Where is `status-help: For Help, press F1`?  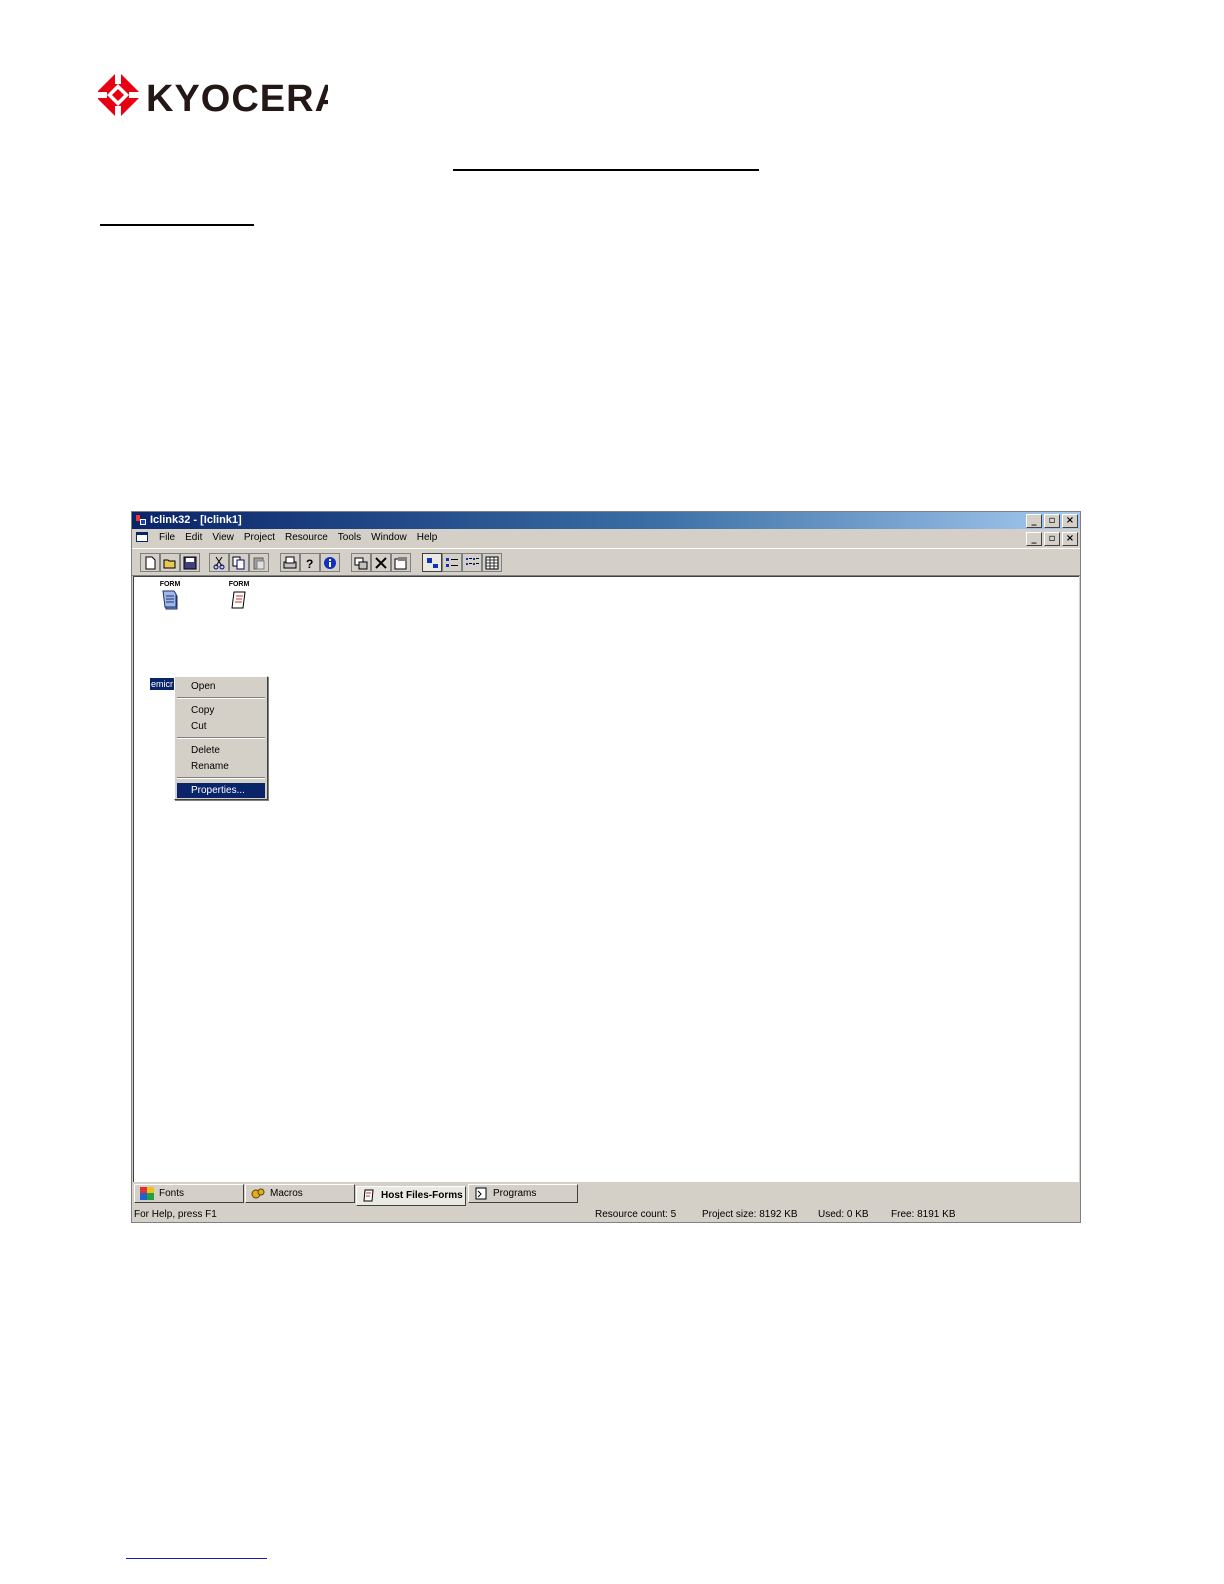
status-help: For Help, press F1 is located at coordinates (175, 1214).